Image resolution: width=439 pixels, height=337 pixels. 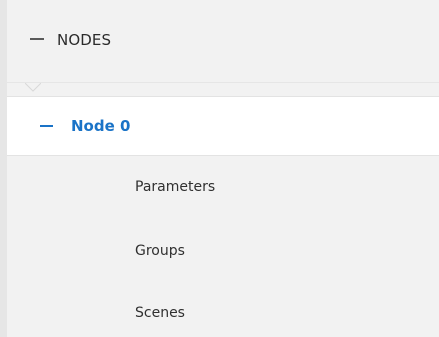 I want to click on header-divider, so click(x=223, y=82).